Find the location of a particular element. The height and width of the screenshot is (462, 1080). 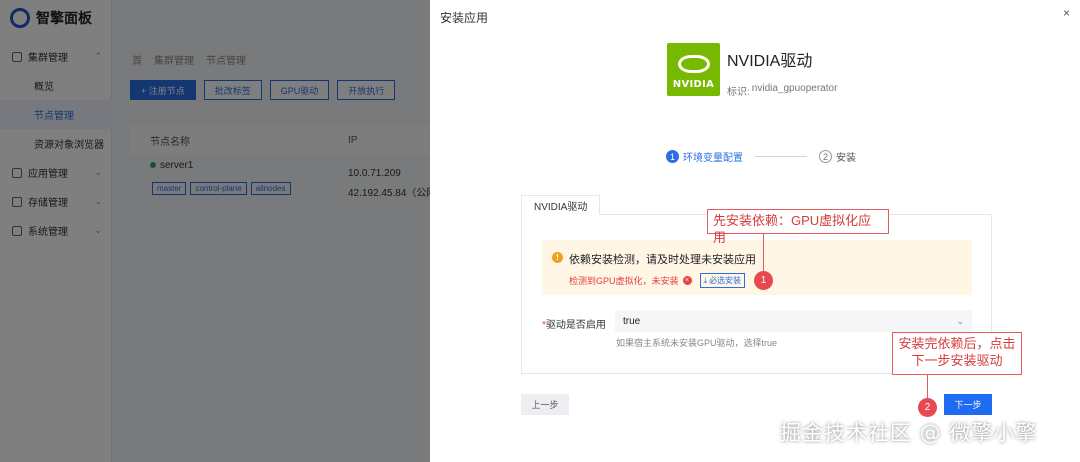

warning-icon: ! is located at coordinates (557, 257).